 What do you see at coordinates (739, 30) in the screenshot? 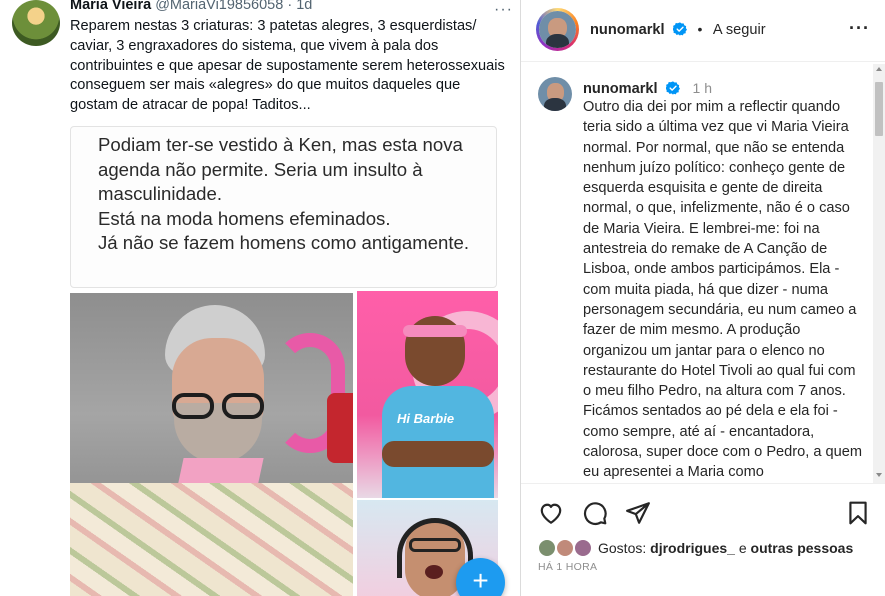
I see `following-button: A seguir` at bounding box center [739, 30].